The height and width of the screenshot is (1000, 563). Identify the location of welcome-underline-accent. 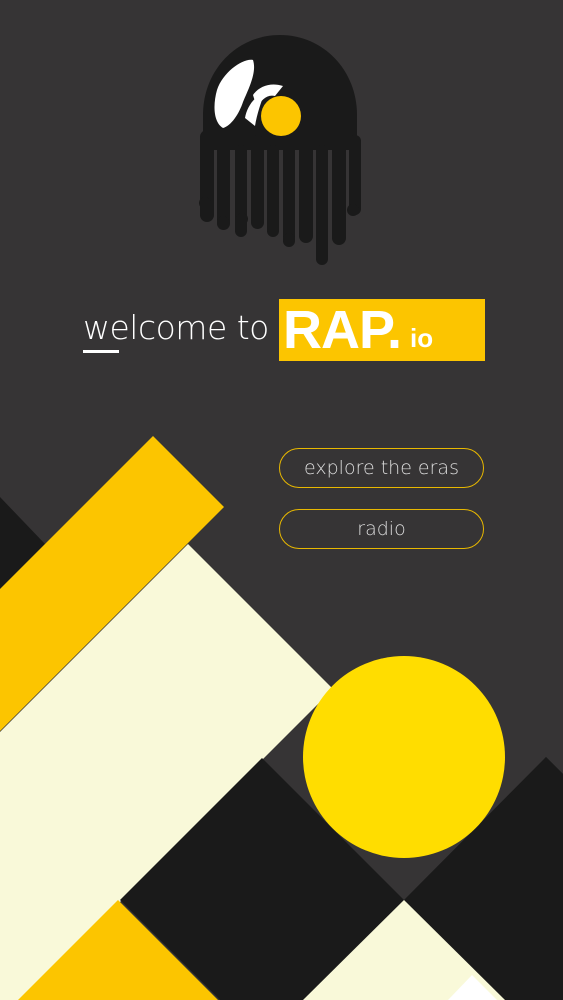
(101, 351).